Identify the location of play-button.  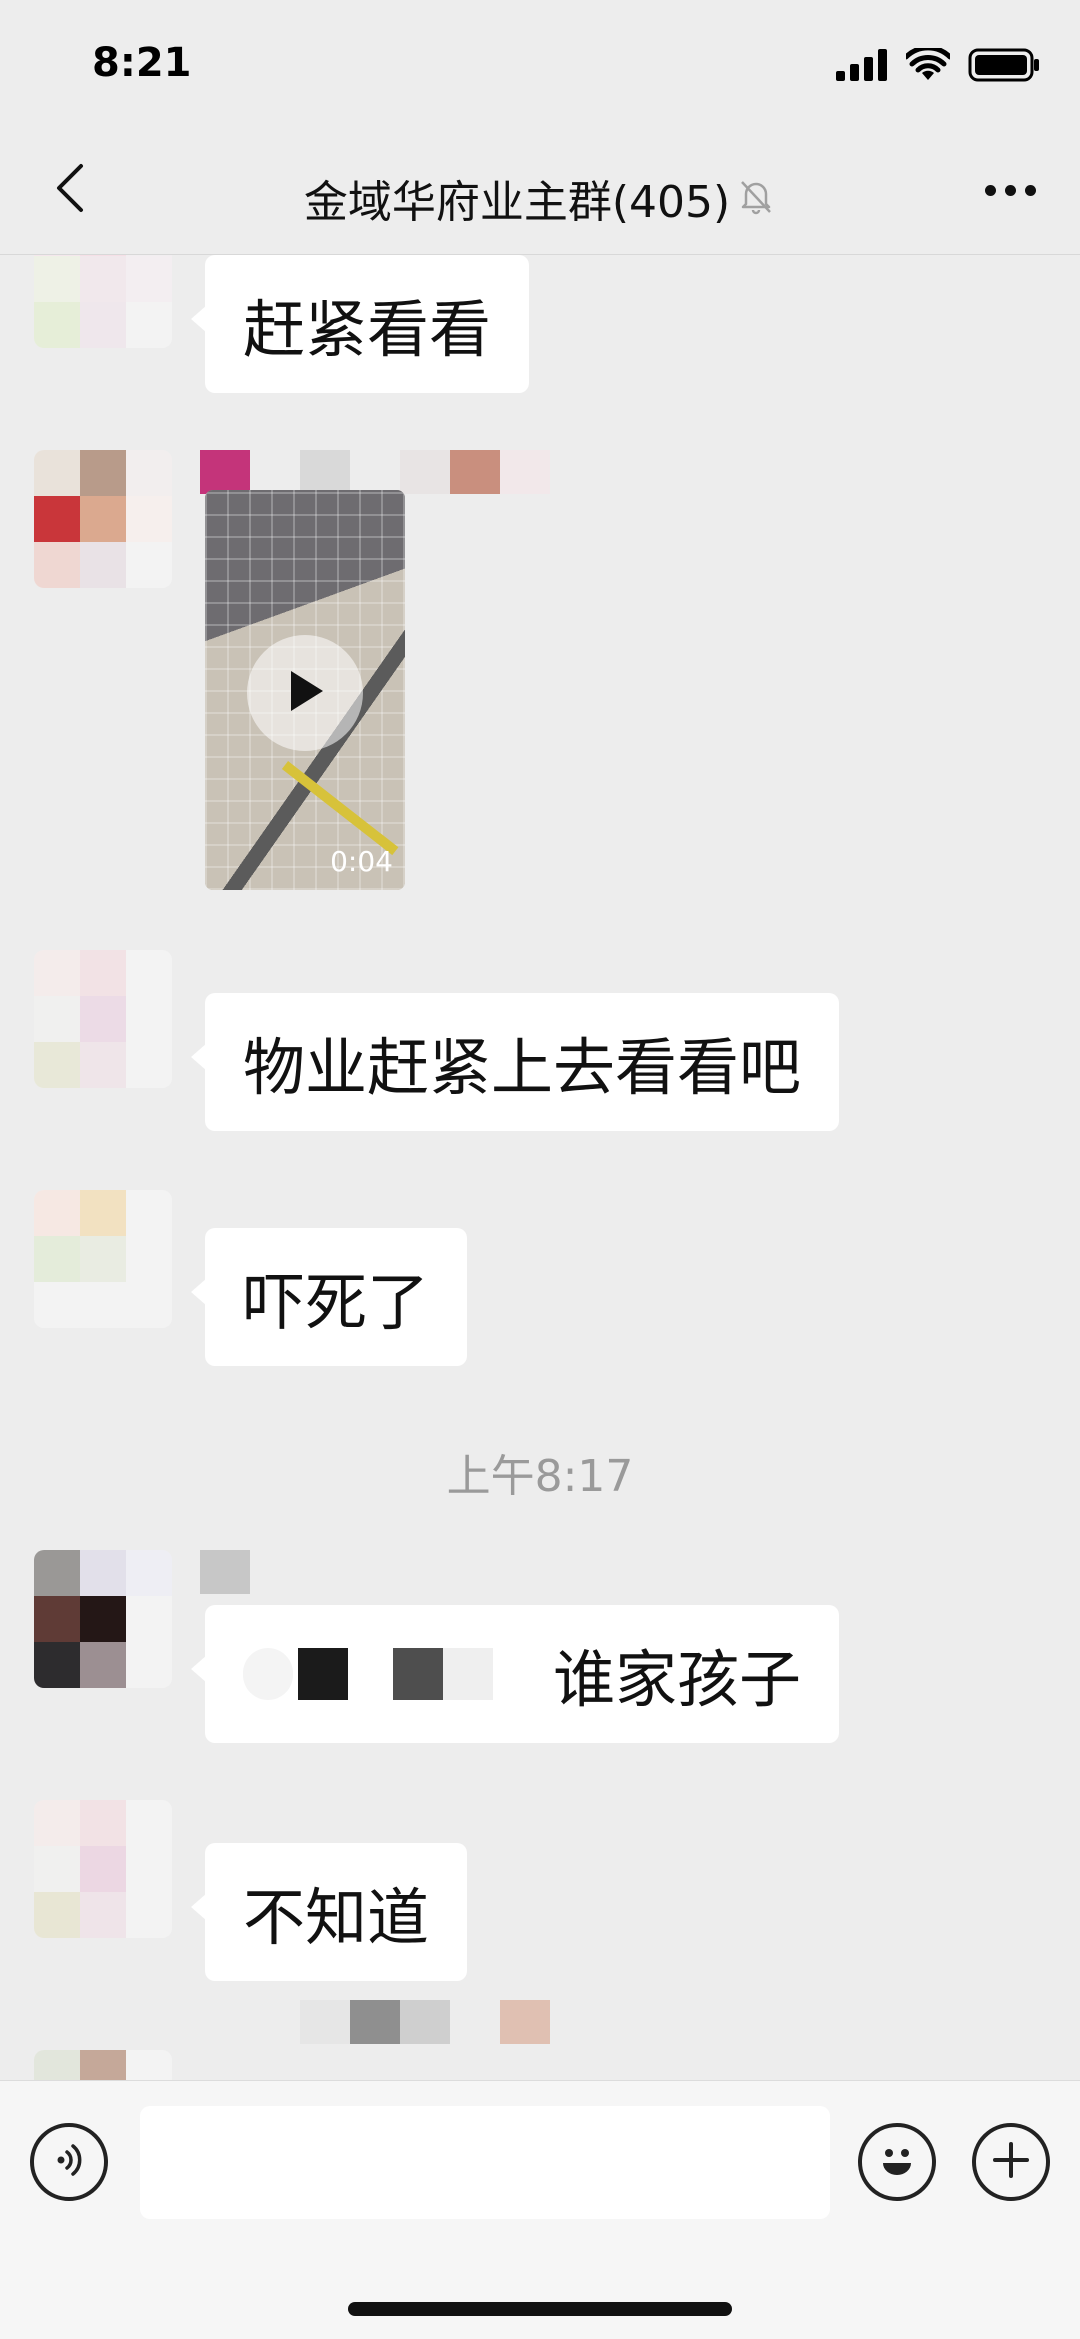
(305, 693).